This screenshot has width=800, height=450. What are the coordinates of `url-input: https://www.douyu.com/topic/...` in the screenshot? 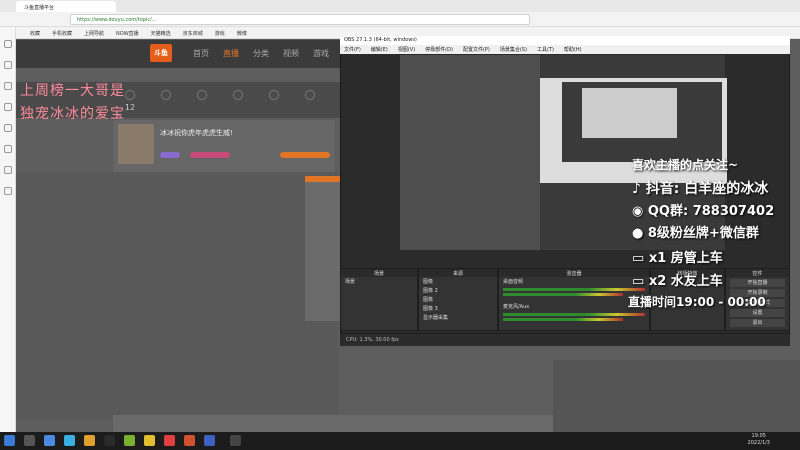 It's located at (300, 19).